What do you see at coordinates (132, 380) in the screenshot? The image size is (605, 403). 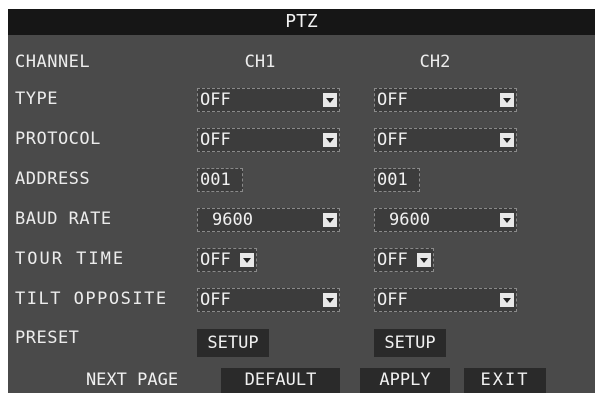 I see `next-page-button: NEXT PAGE` at bounding box center [132, 380].